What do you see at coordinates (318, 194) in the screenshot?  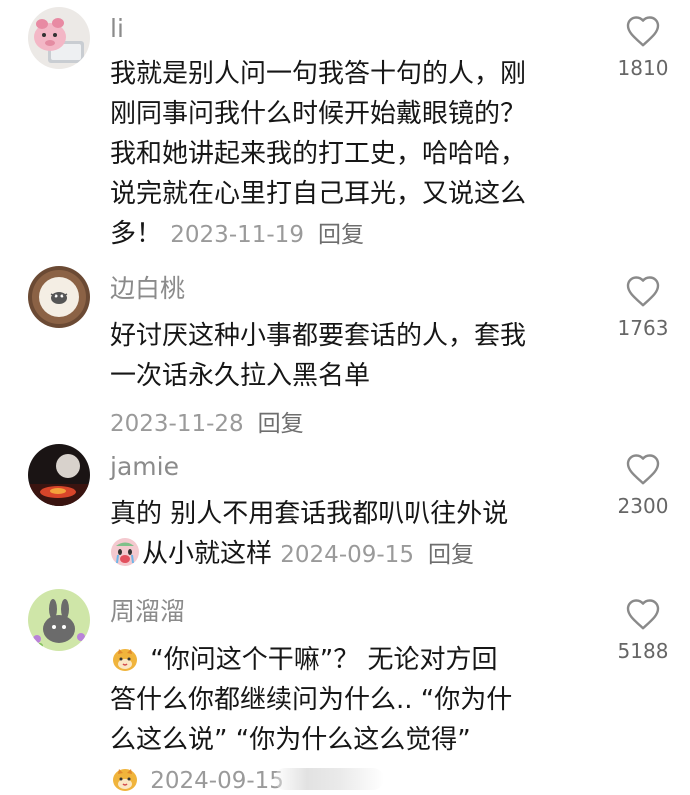 I see `comment-line: 说完就在心里打自己耳光，又说这么` at bounding box center [318, 194].